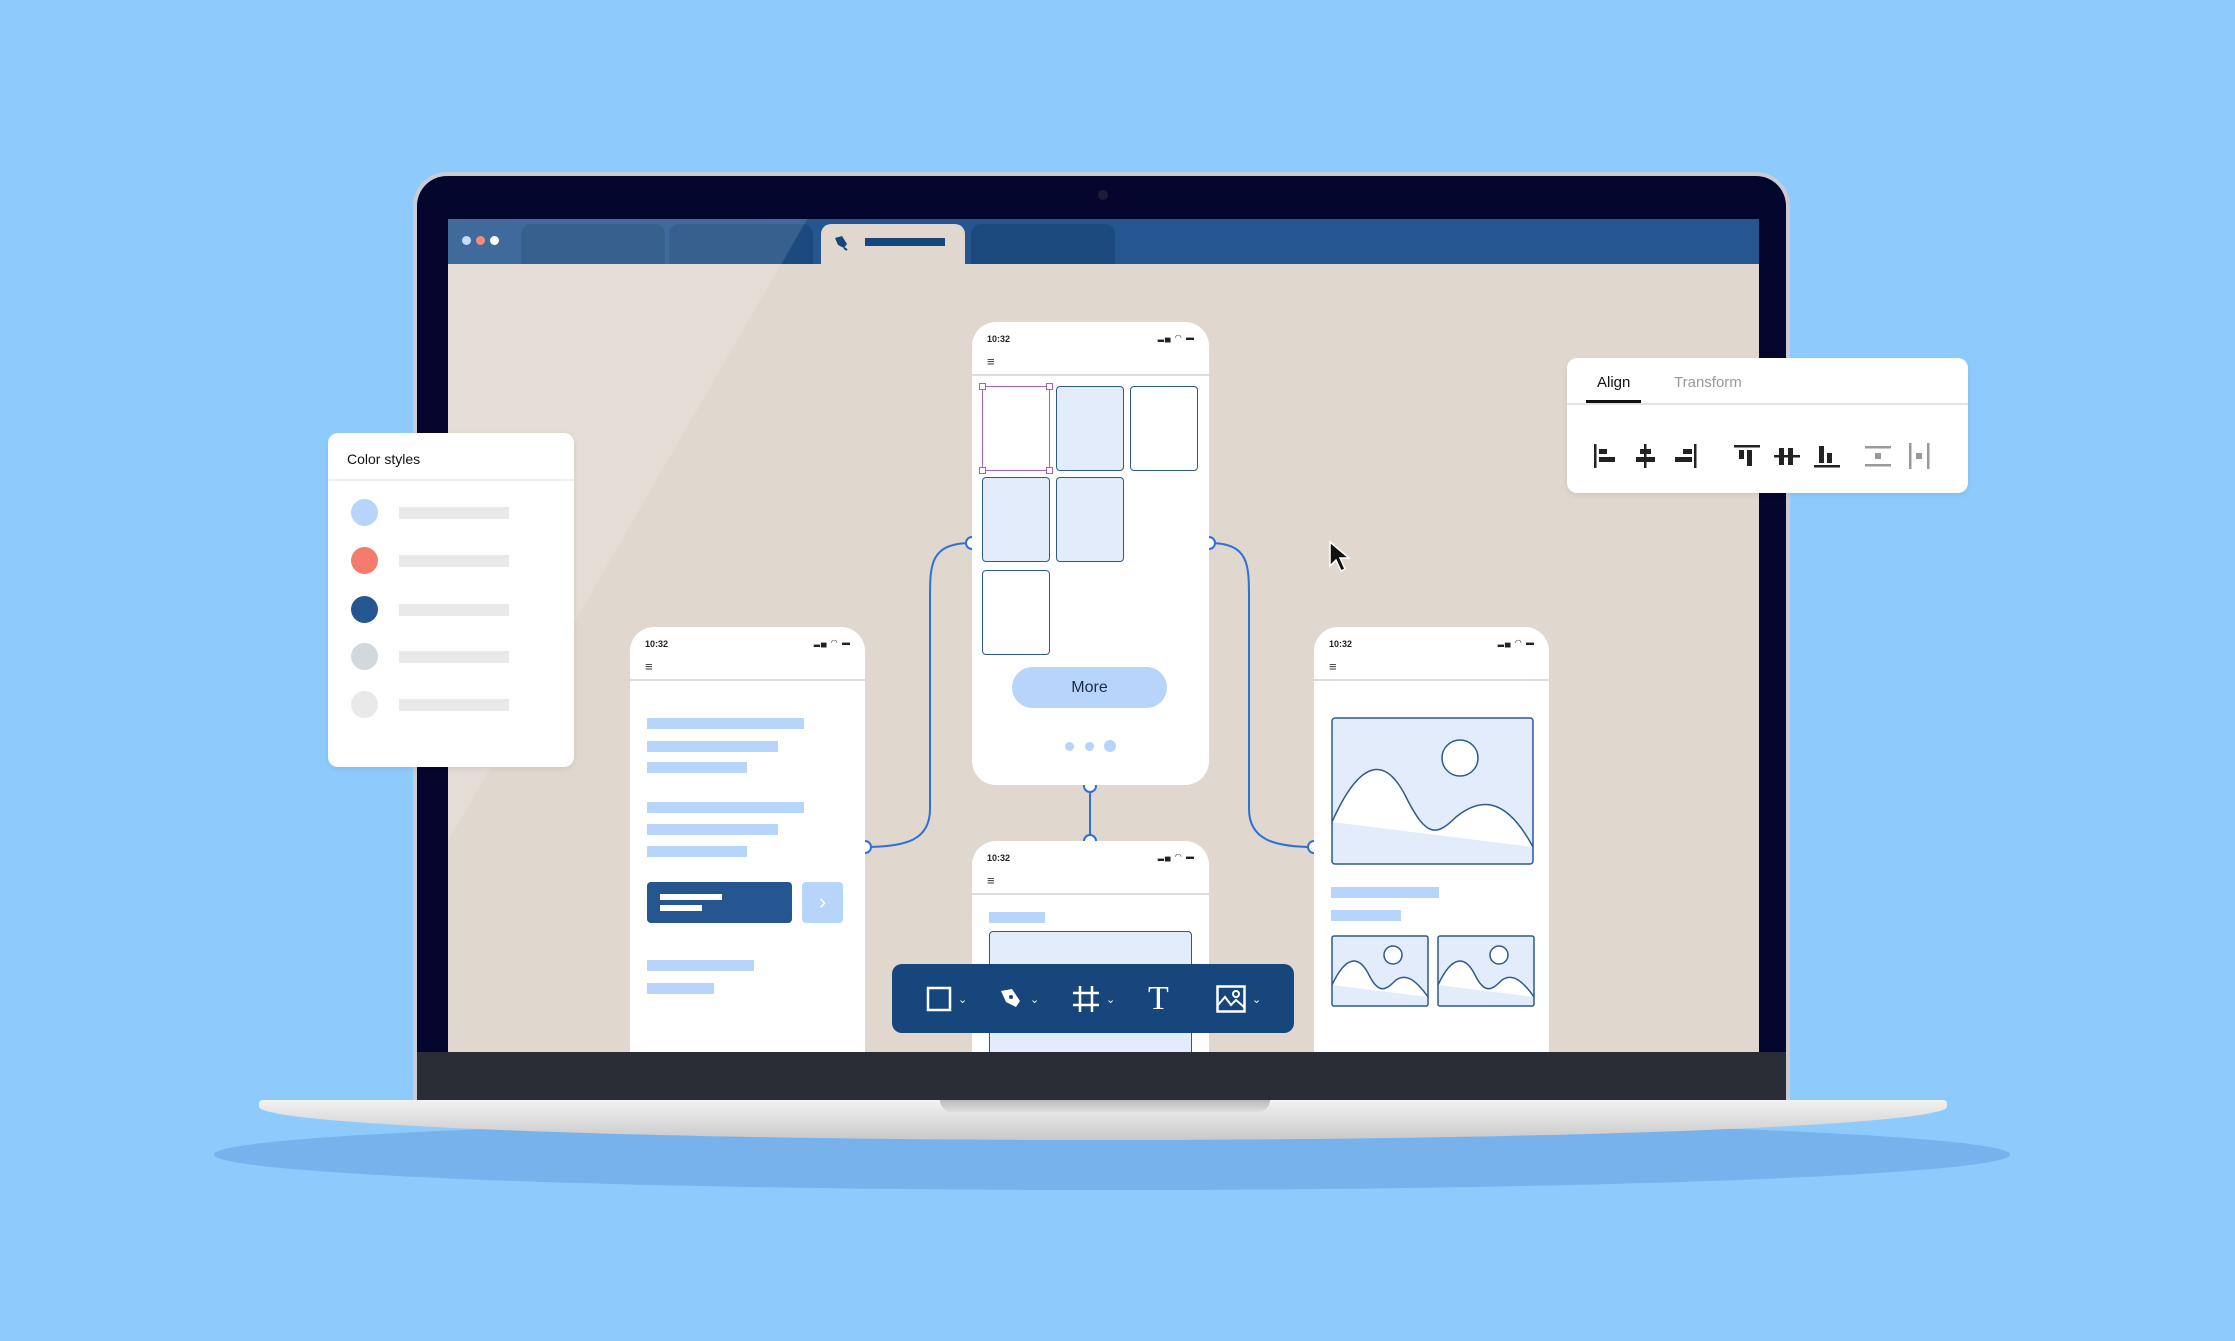  I want to click on page-dot-active, so click(1110, 746).